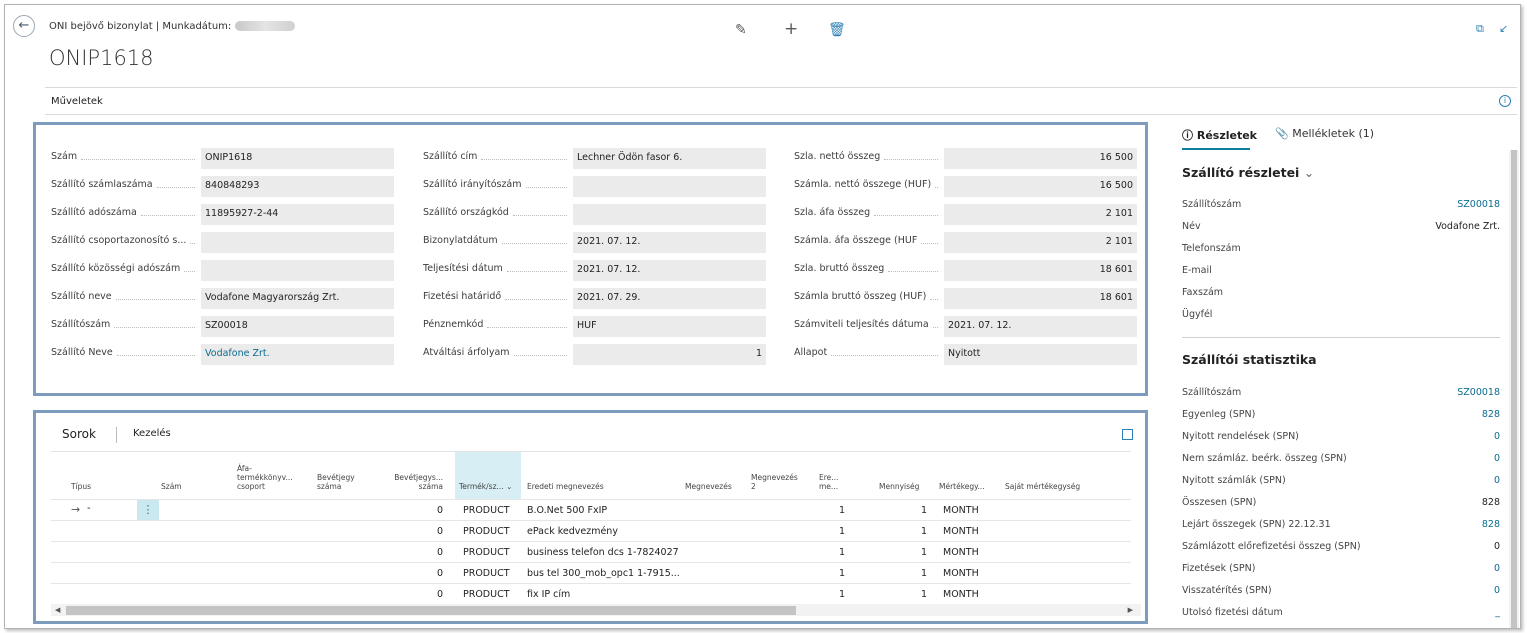  I want to click on field-value-input: Vodafone Magyarország Zrt., so click(297, 298).